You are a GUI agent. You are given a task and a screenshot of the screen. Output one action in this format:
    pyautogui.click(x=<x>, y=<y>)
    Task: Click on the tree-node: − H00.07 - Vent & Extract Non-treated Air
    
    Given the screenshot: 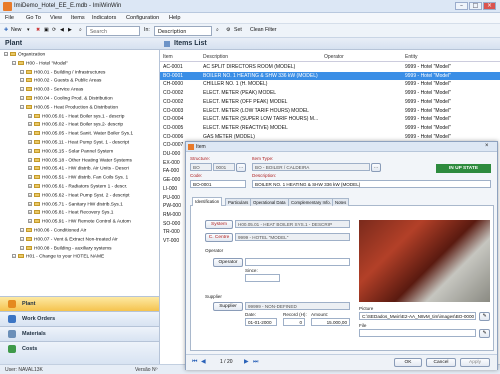 What is the action you would take?
    pyautogui.click(x=69, y=240)
    